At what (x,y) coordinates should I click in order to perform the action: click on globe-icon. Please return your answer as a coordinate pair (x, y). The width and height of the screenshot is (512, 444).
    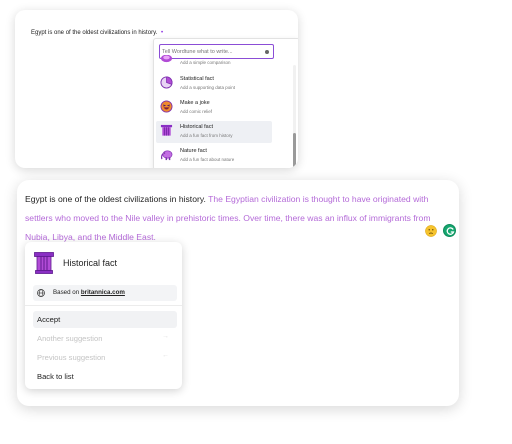
    Looking at the image, I should click on (41, 293).